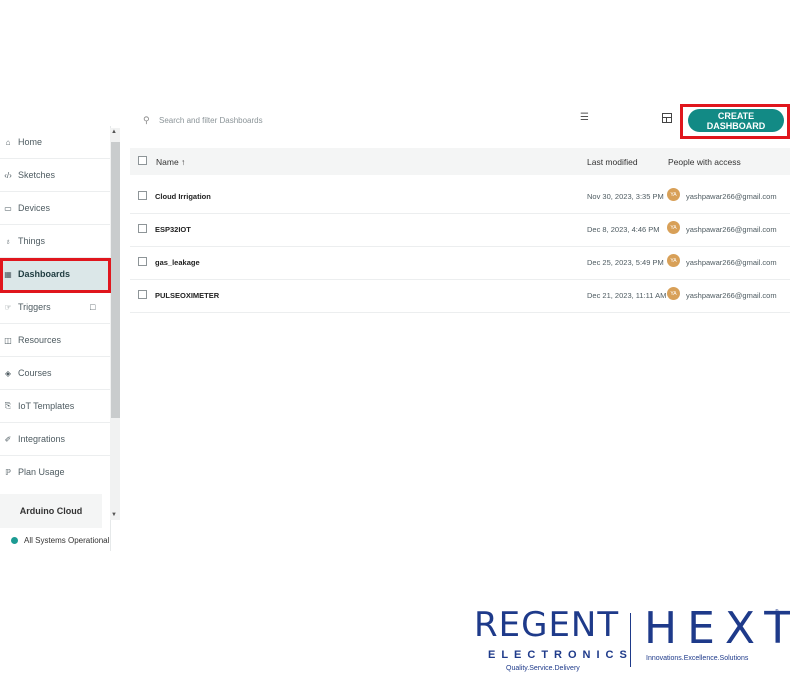  Describe the element at coordinates (8, 405) in the screenshot. I see `template-icon: ⎘` at that location.